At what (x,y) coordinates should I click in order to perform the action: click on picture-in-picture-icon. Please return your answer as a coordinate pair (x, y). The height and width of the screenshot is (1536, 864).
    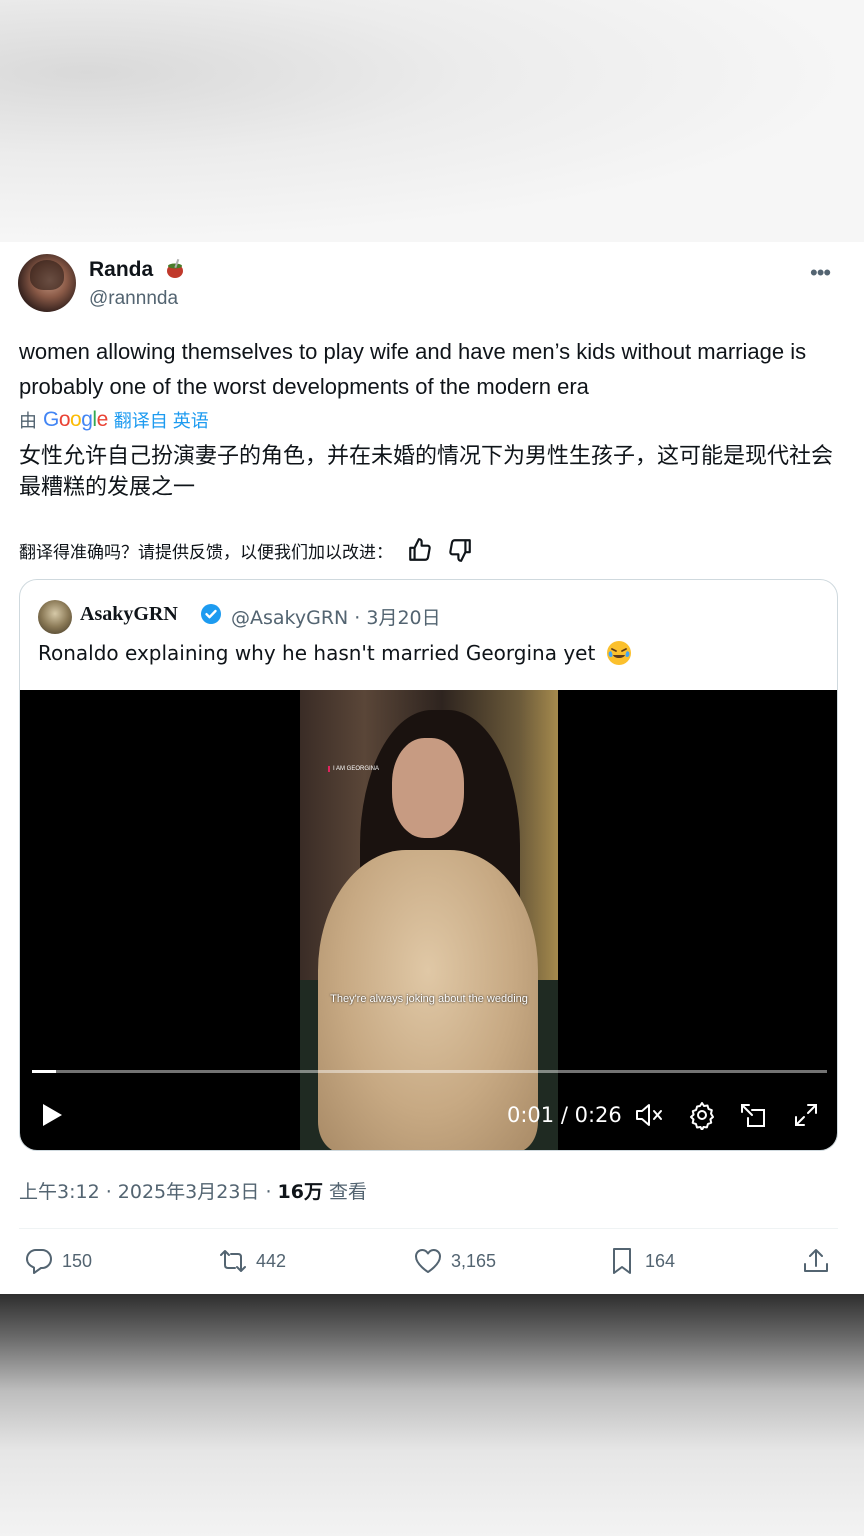
    Looking at the image, I should click on (753, 1115).